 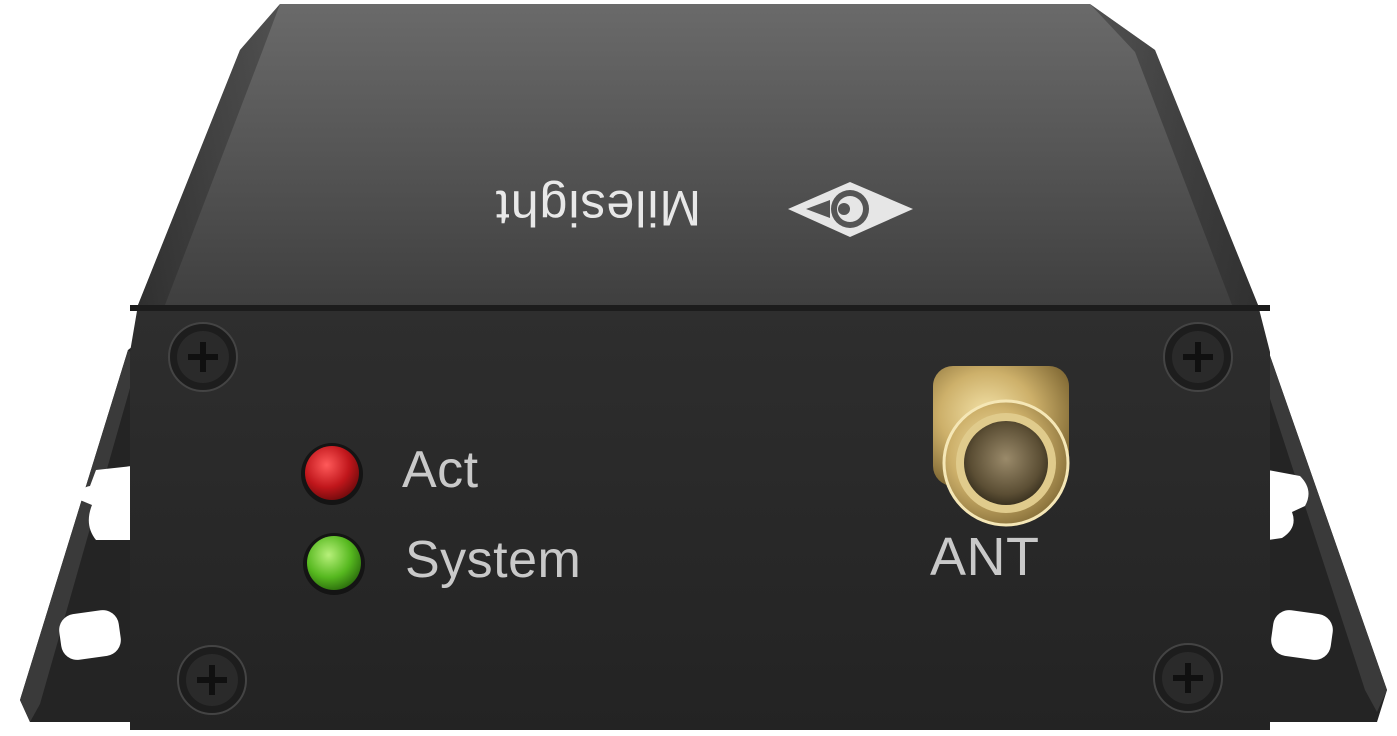 I want to click on act-led, so click(x=332, y=474).